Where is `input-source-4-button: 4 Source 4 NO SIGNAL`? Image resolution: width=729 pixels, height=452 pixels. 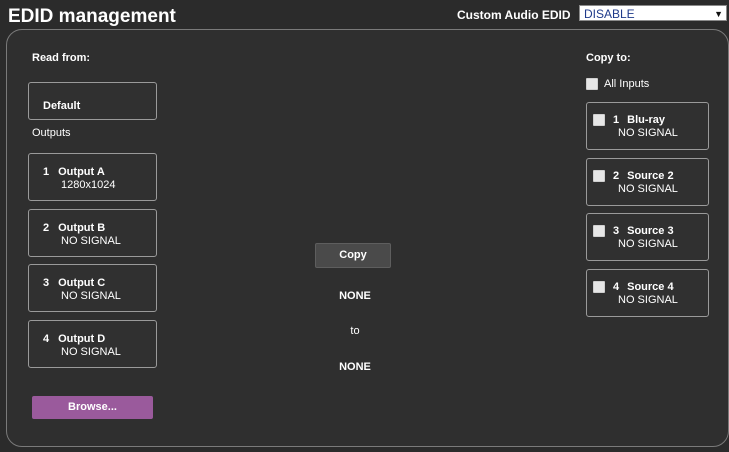
input-source-4-button: 4 Source 4 NO SIGNAL is located at coordinates (647, 293).